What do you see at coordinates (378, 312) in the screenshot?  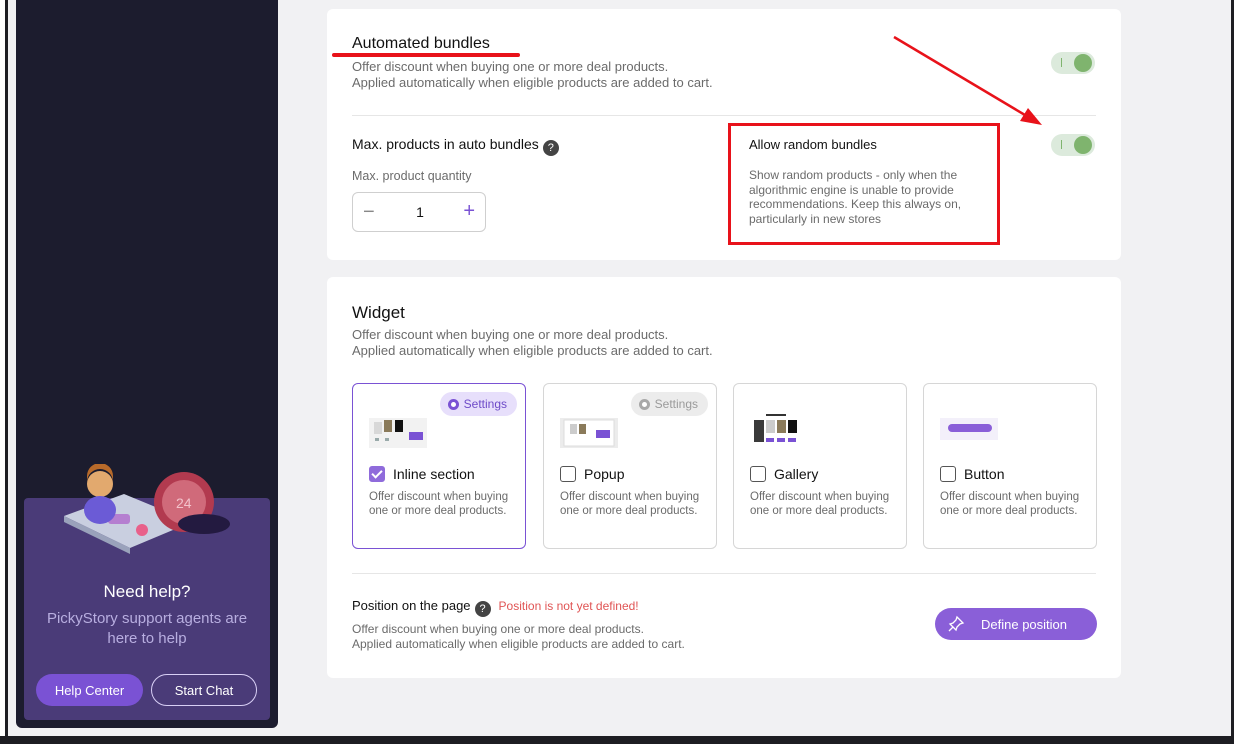 I see `widget-title: Widget` at bounding box center [378, 312].